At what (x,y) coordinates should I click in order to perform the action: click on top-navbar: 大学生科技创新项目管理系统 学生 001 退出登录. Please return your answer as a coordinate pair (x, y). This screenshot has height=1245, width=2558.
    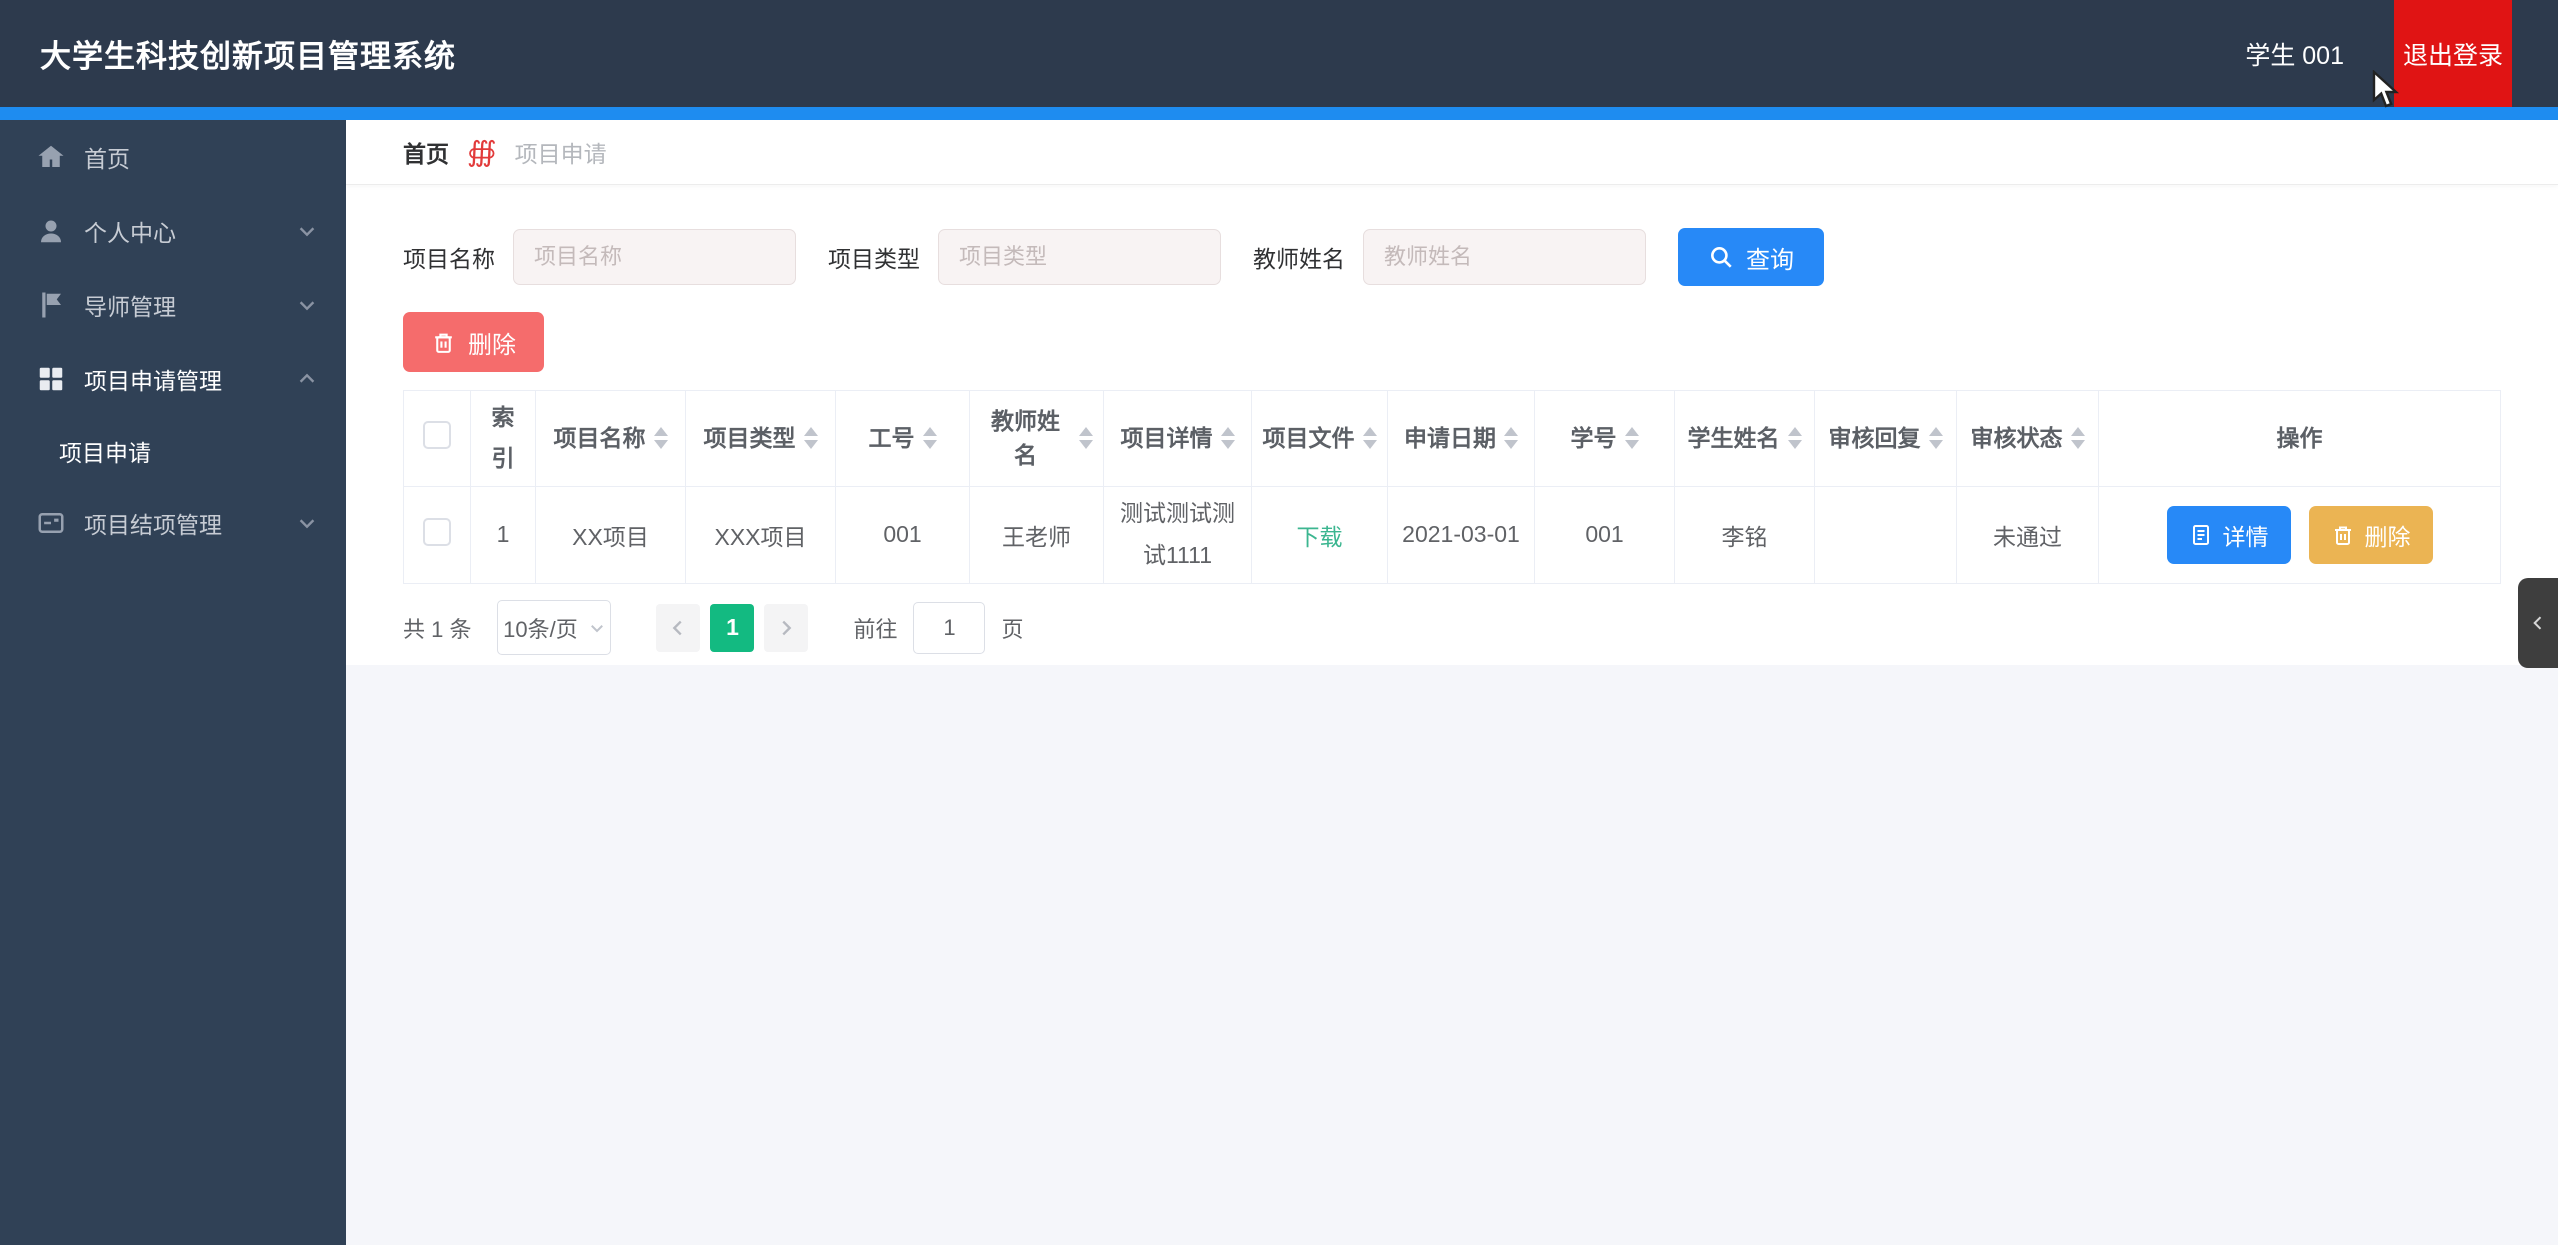
    Looking at the image, I should click on (1279, 53).